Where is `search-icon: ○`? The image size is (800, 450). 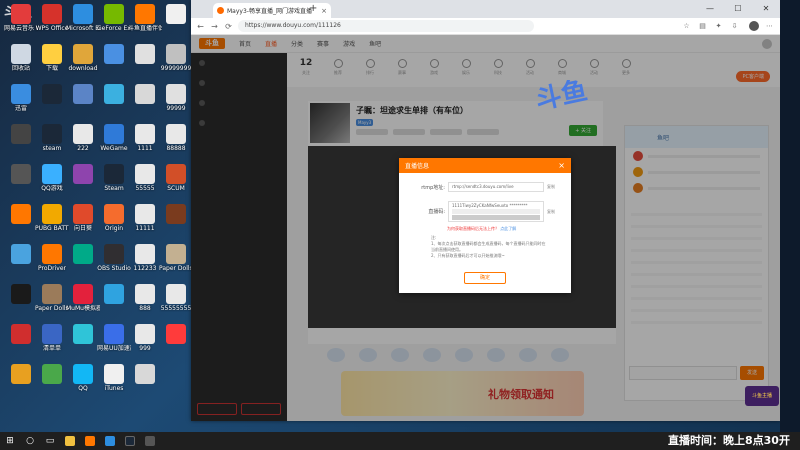
search-icon: ○ is located at coordinates (30, 441).